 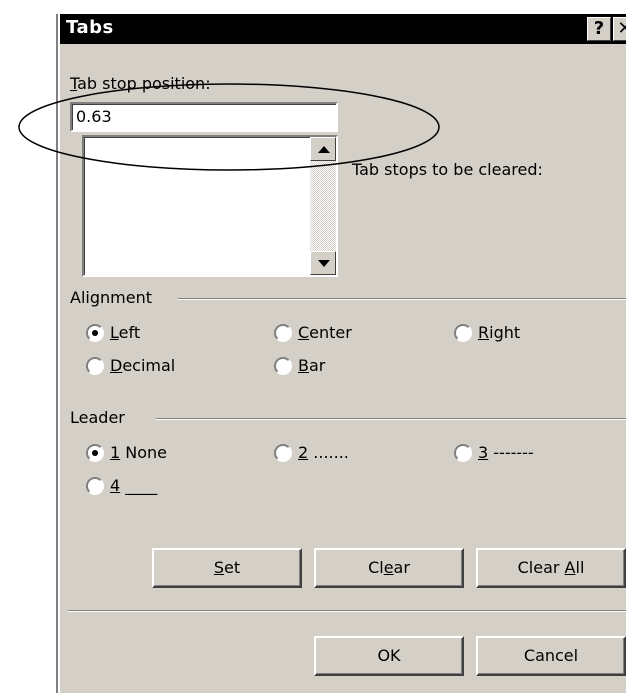 I want to click on highlight-ellipse, so click(x=229, y=127).